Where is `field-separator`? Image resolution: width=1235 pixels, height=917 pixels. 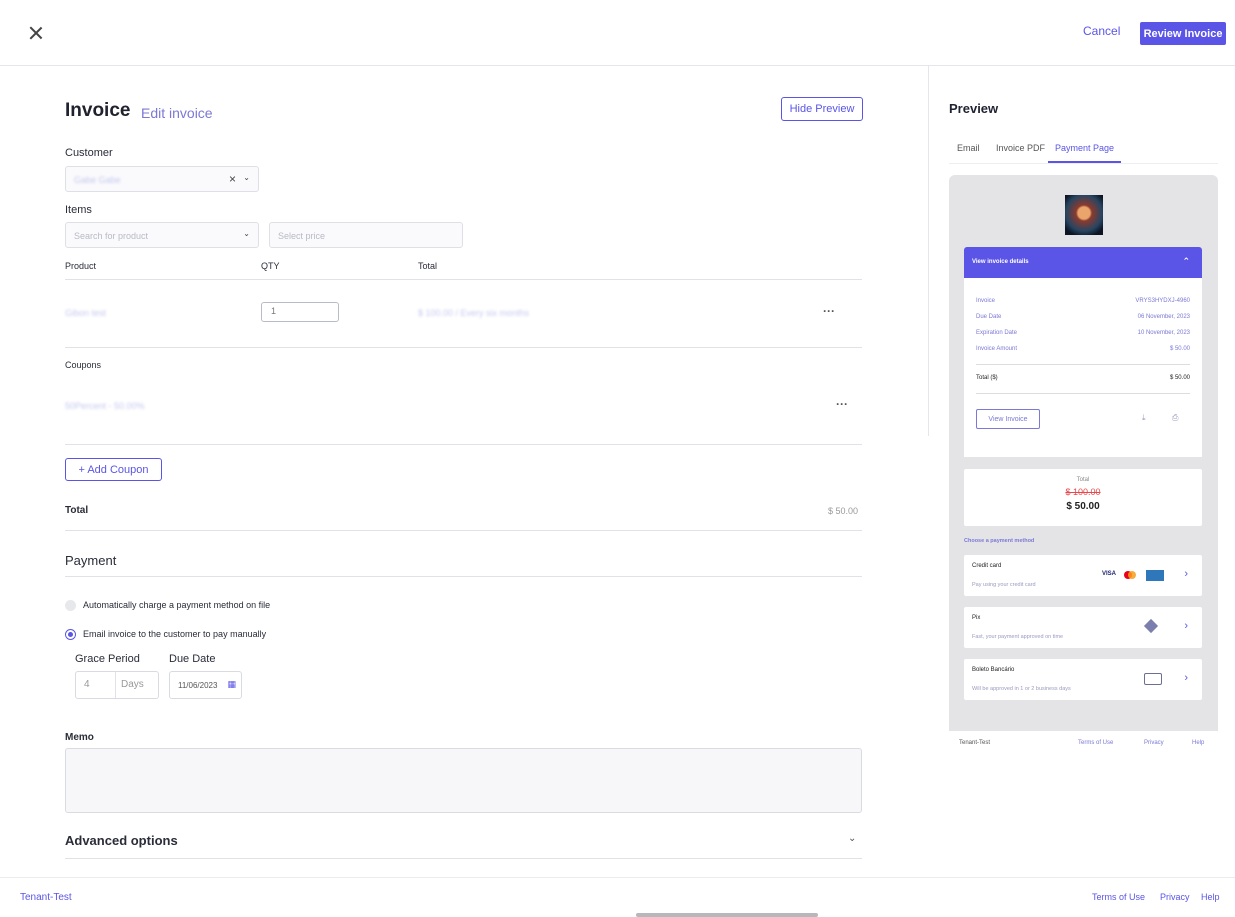
field-separator is located at coordinates (115, 685).